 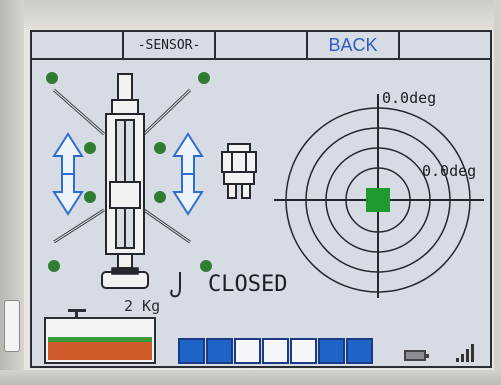 I want to click on device-bezel-left, so click(x=12, y=192).